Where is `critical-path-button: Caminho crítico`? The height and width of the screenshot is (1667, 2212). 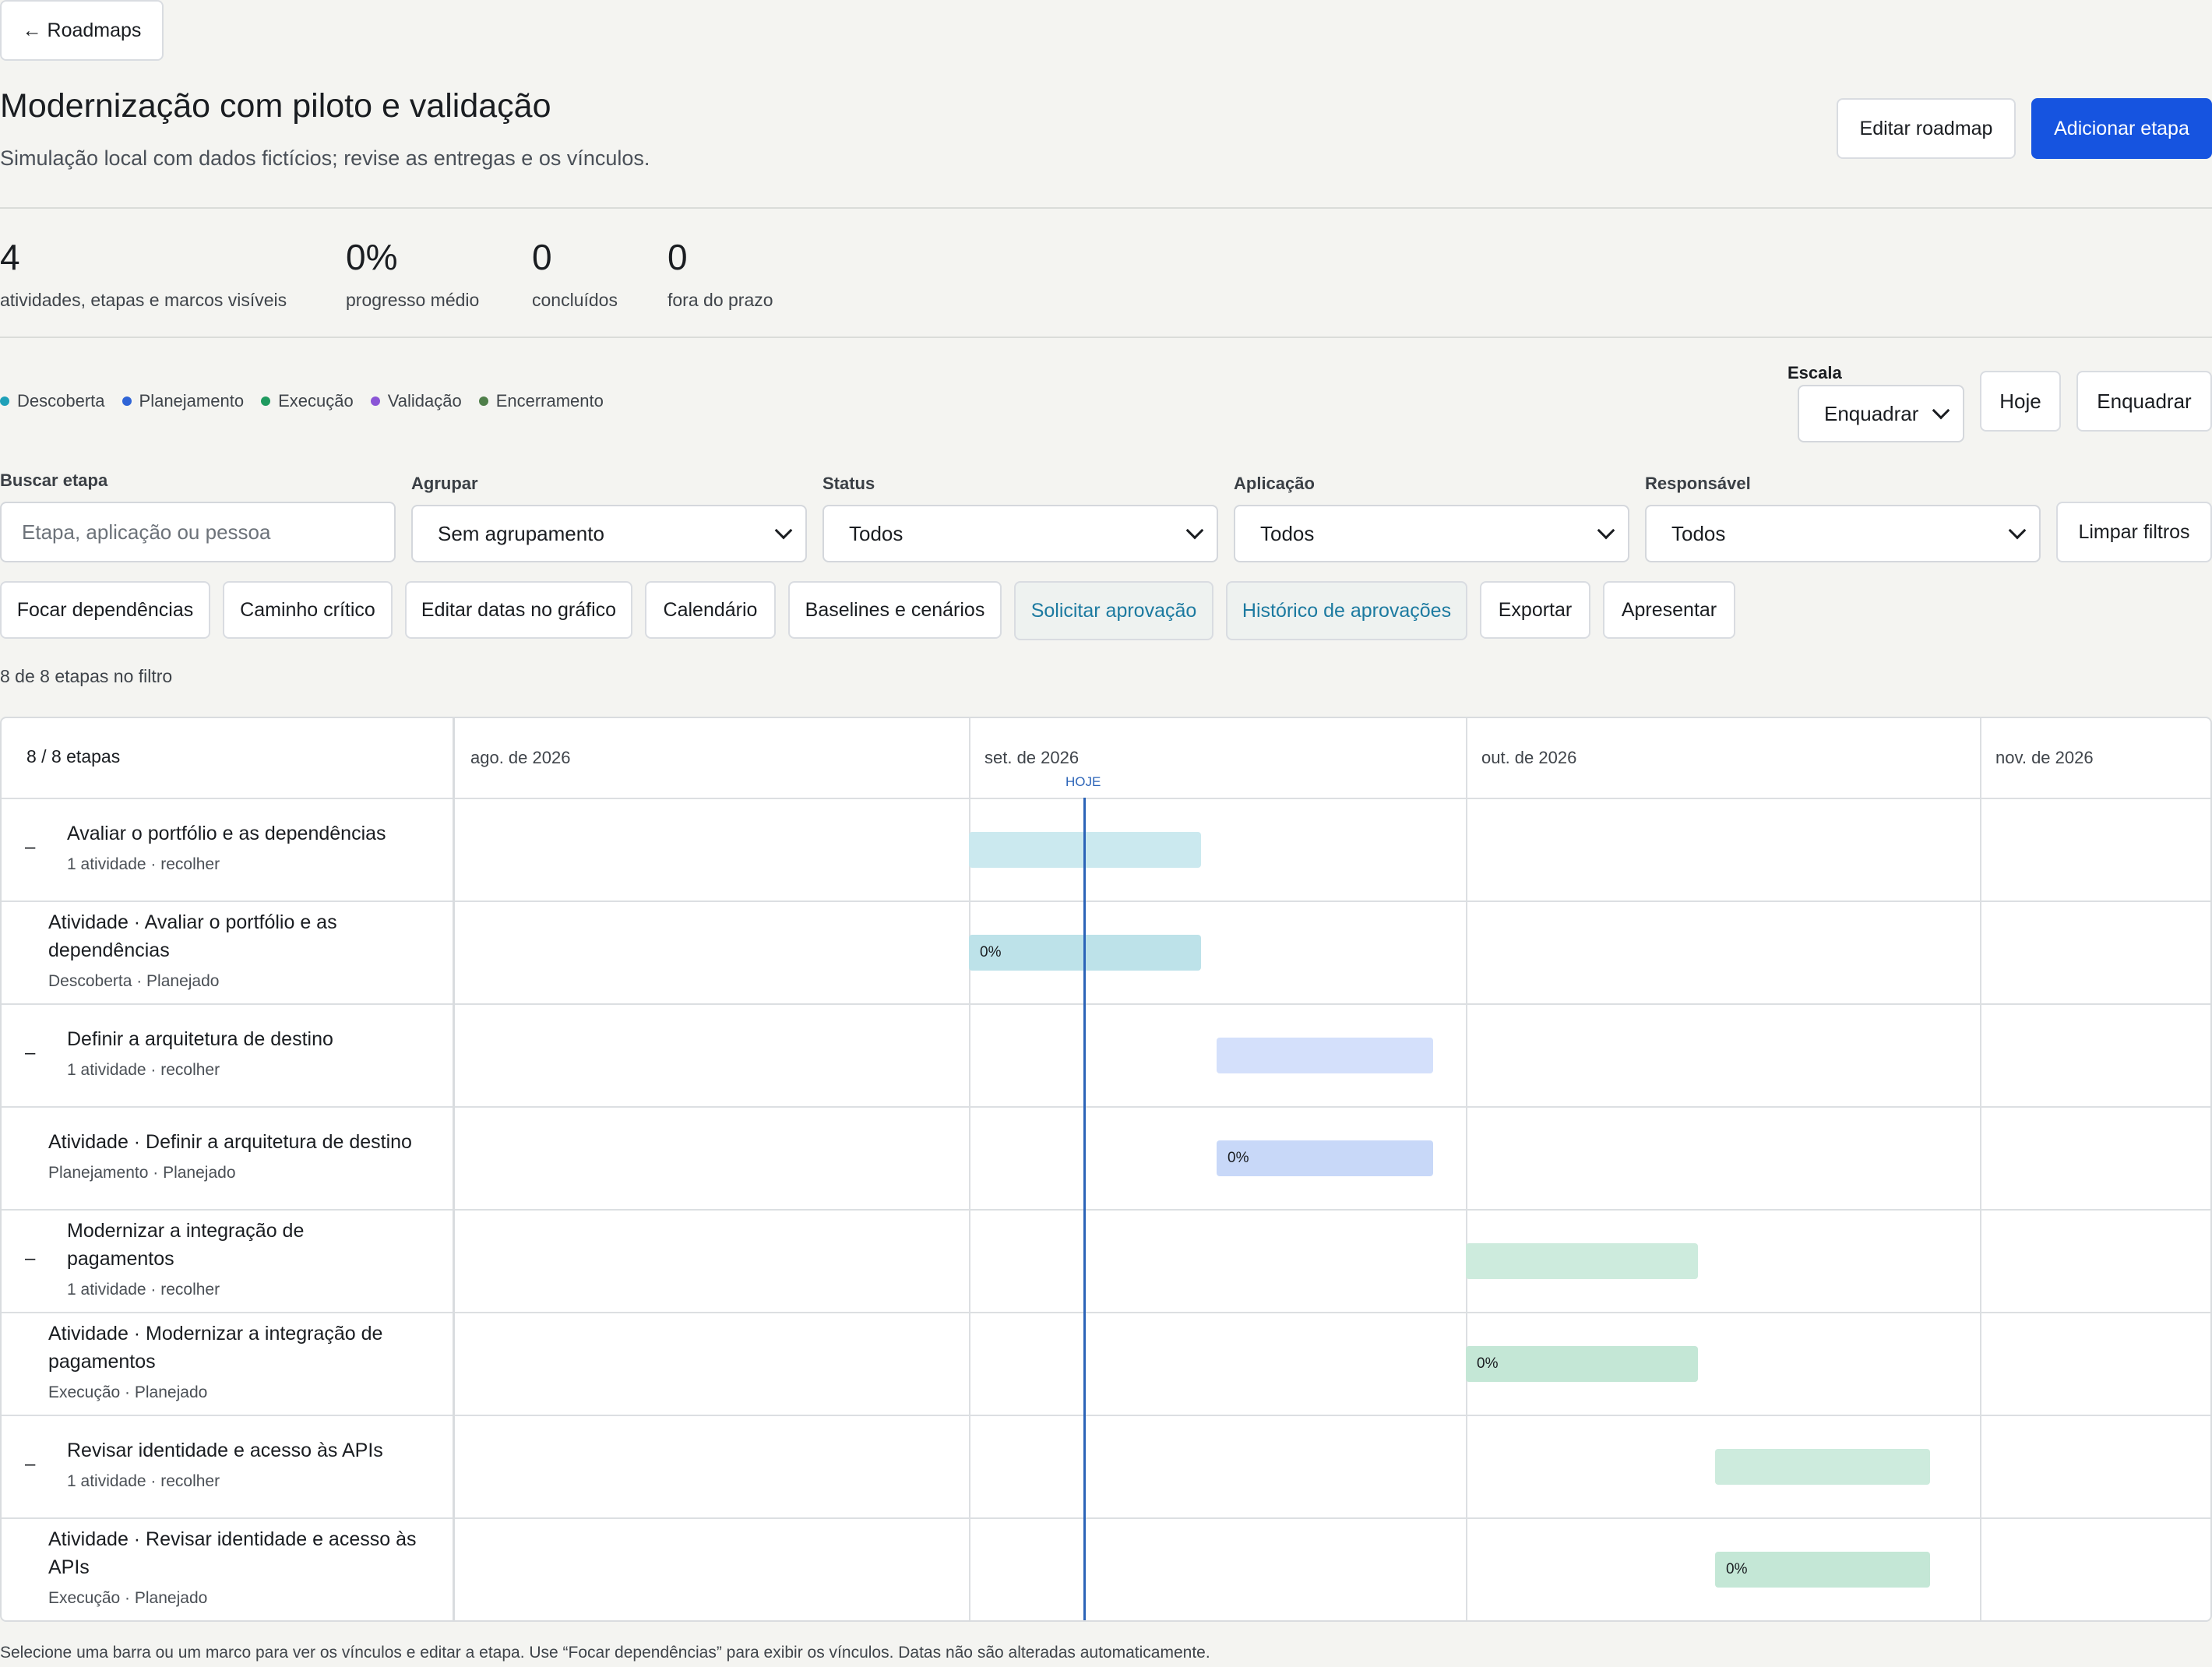 critical-path-button: Caminho crítico is located at coordinates (308, 610).